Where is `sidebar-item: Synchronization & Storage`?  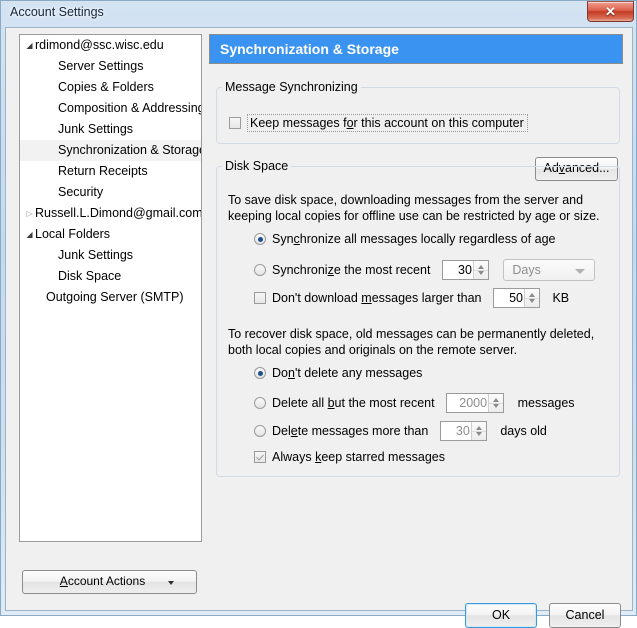
sidebar-item: Synchronization & Storage is located at coordinates (110, 150).